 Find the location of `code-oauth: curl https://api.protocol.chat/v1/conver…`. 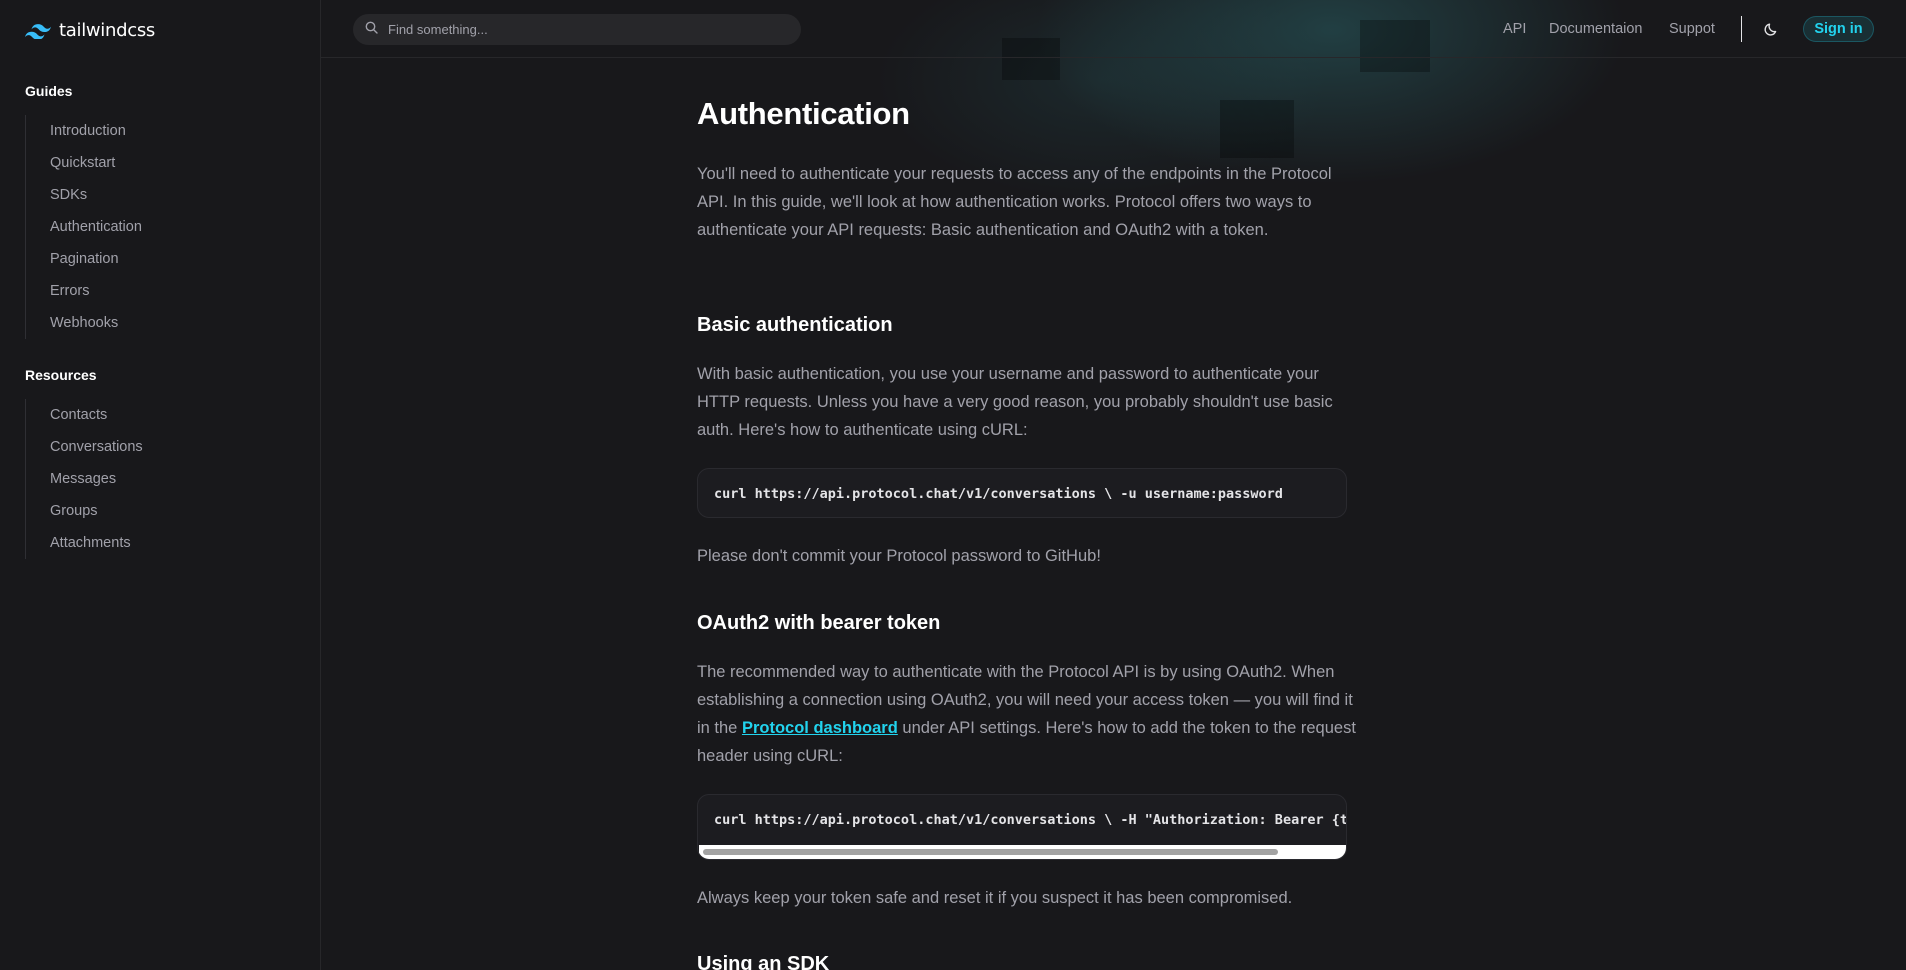

code-oauth: curl https://api.protocol.chat/v1/conver… is located at coordinates (1030, 820).